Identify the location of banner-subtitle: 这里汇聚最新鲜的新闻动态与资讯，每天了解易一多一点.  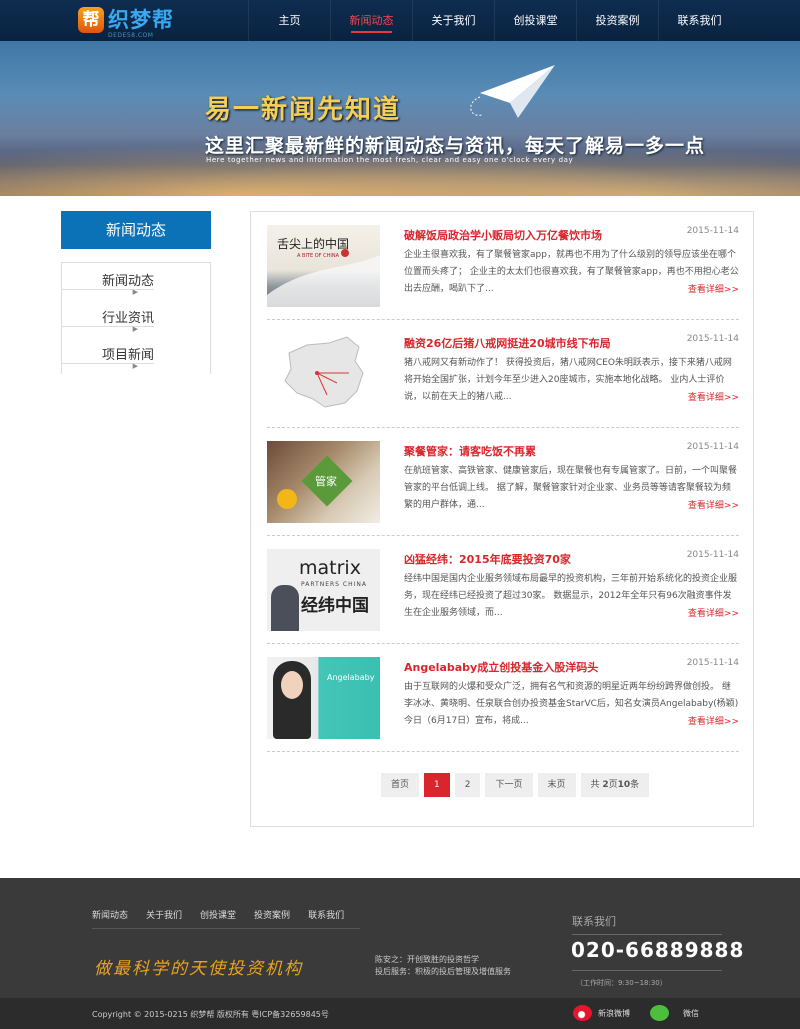
(455, 146).